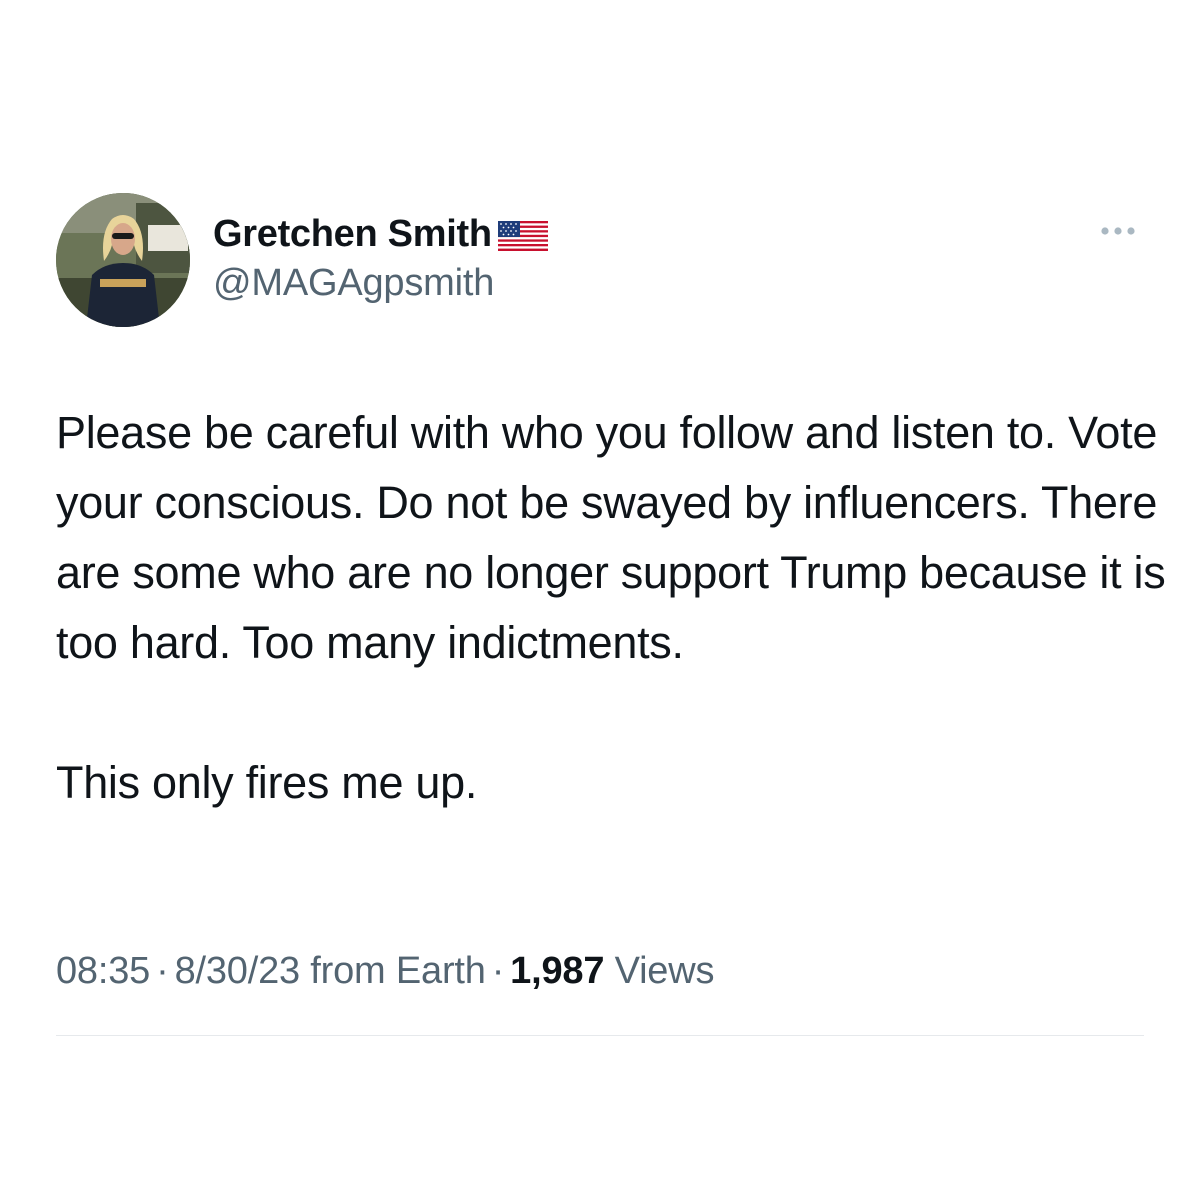  What do you see at coordinates (600, 1035) in the screenshot?
I see `divider` at bounding box center [600, 1035].